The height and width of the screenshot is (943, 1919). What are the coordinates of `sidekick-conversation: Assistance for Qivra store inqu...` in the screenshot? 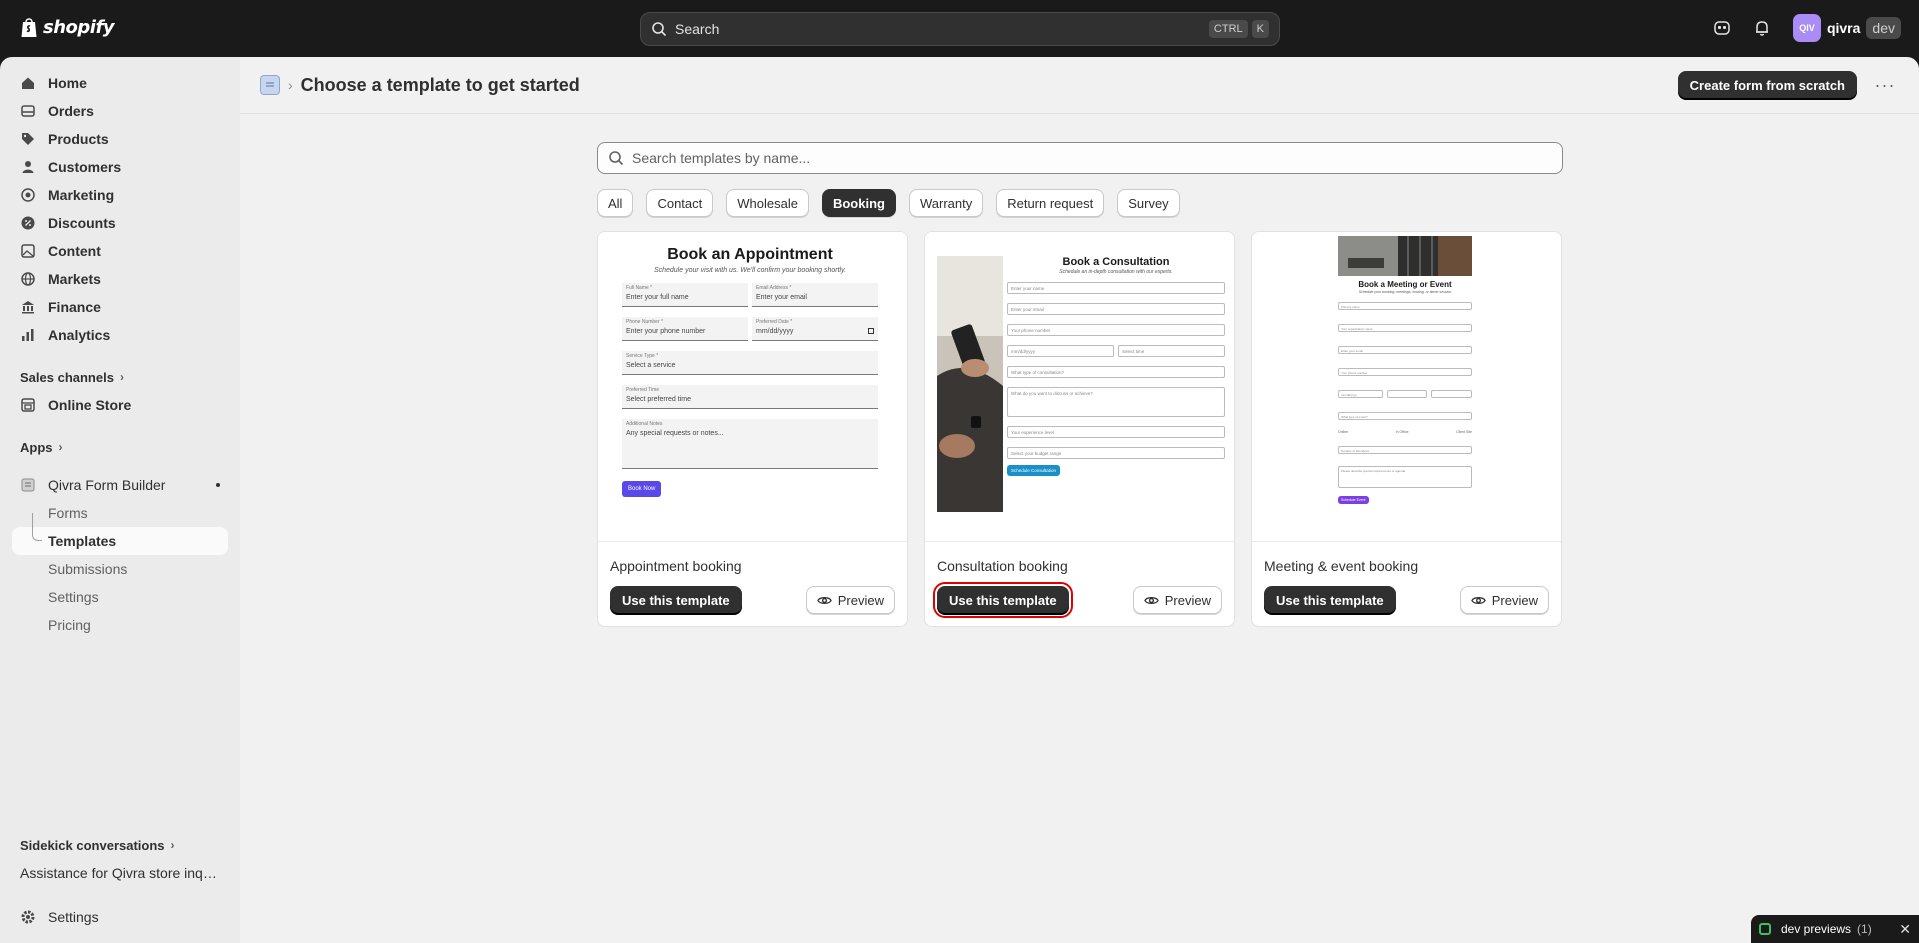 It's located at (120, 873).